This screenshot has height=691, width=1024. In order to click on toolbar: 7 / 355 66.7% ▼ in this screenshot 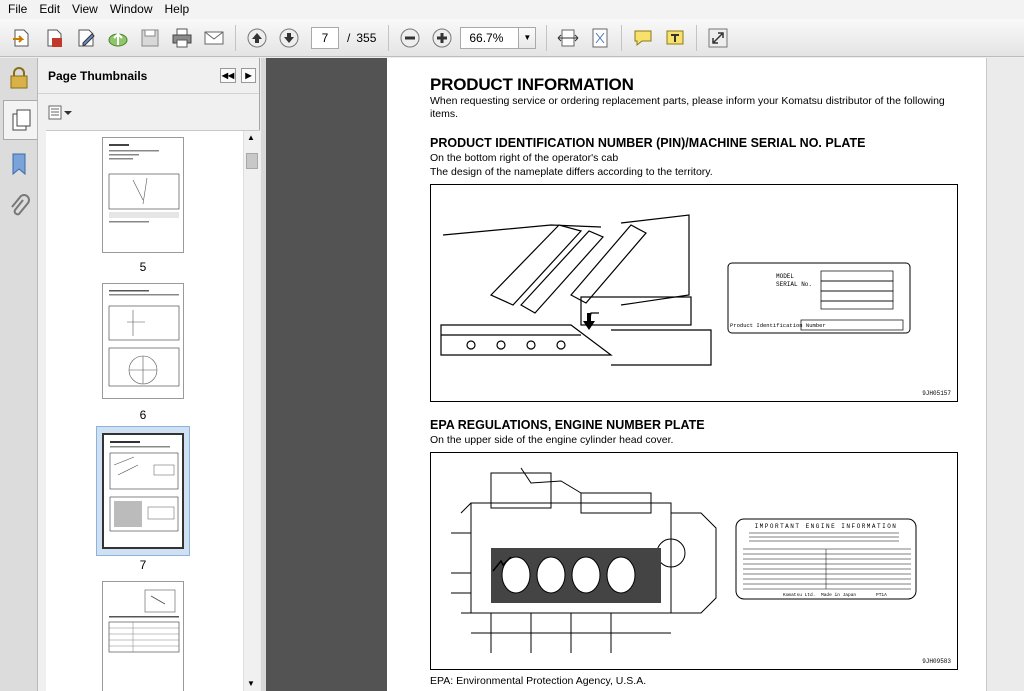, I will do `click(512, 38)`.